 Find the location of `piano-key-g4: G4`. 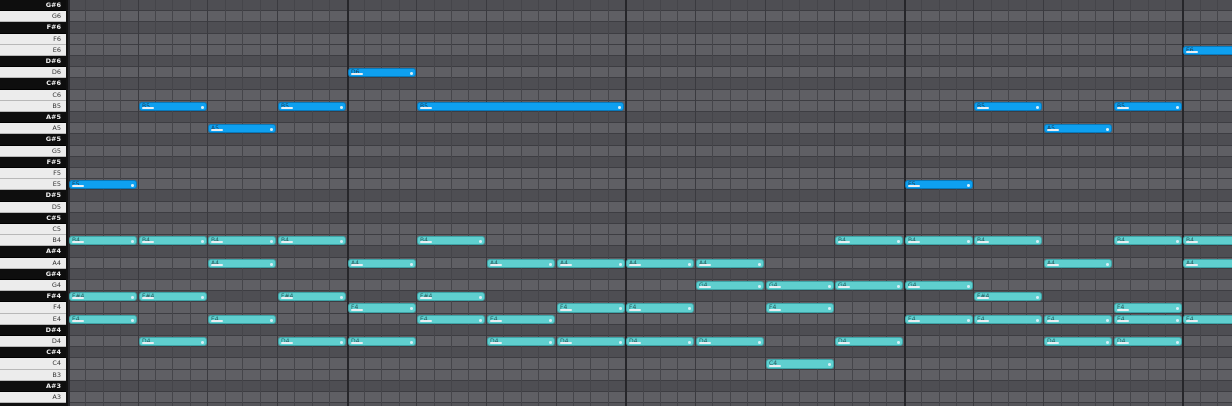

piano-key-g4: G4 is located at coordinates (33, 285).